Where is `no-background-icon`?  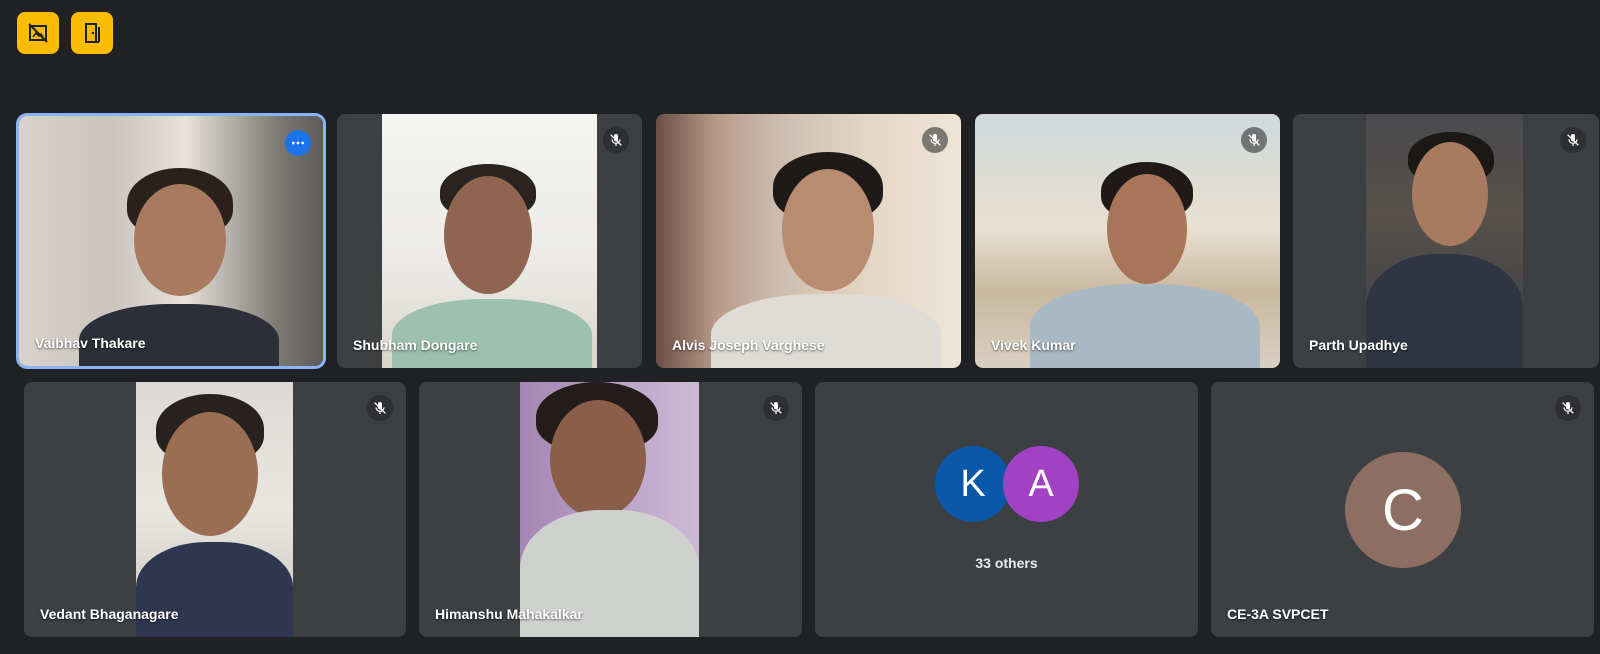 no-background-icon is located at coordinates (38, 33).